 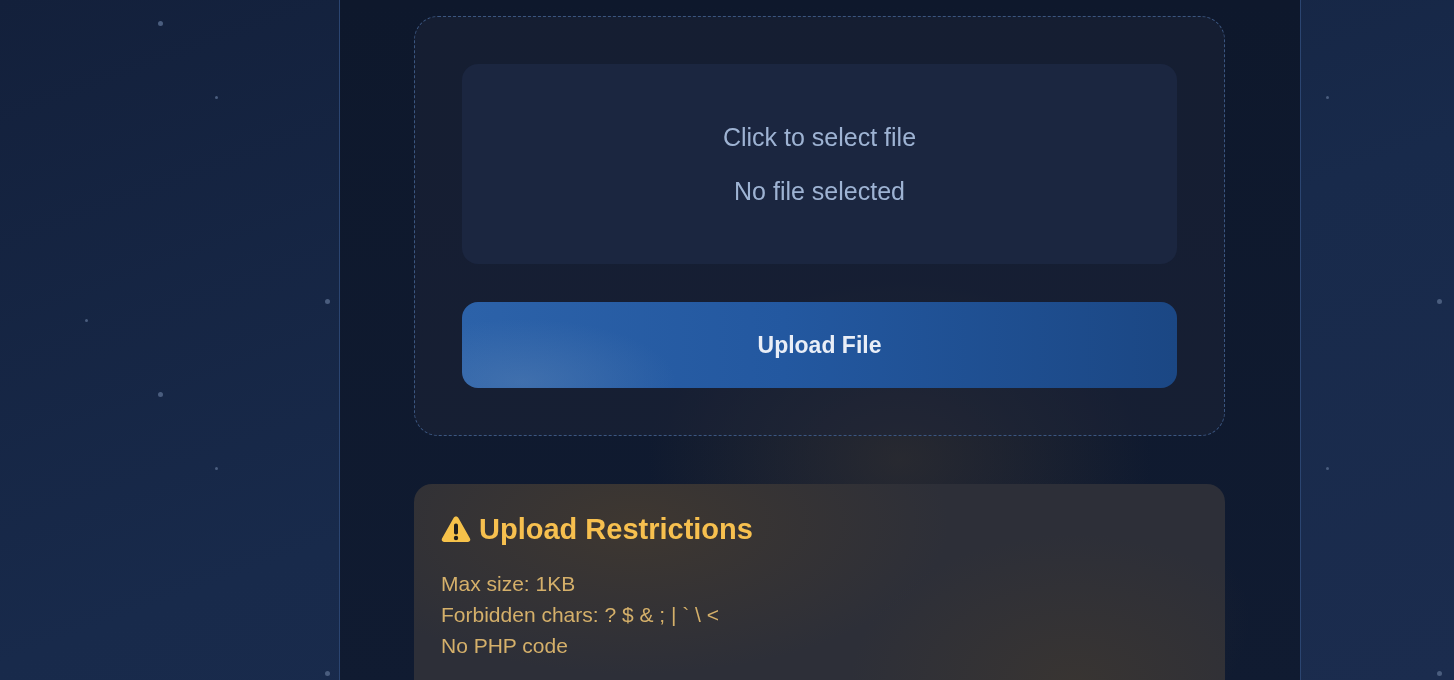 What do you see at coordinates (505, 646) in the screenshot?
I see `restriction-text: No PHP code` at bounding box center [505, 646].